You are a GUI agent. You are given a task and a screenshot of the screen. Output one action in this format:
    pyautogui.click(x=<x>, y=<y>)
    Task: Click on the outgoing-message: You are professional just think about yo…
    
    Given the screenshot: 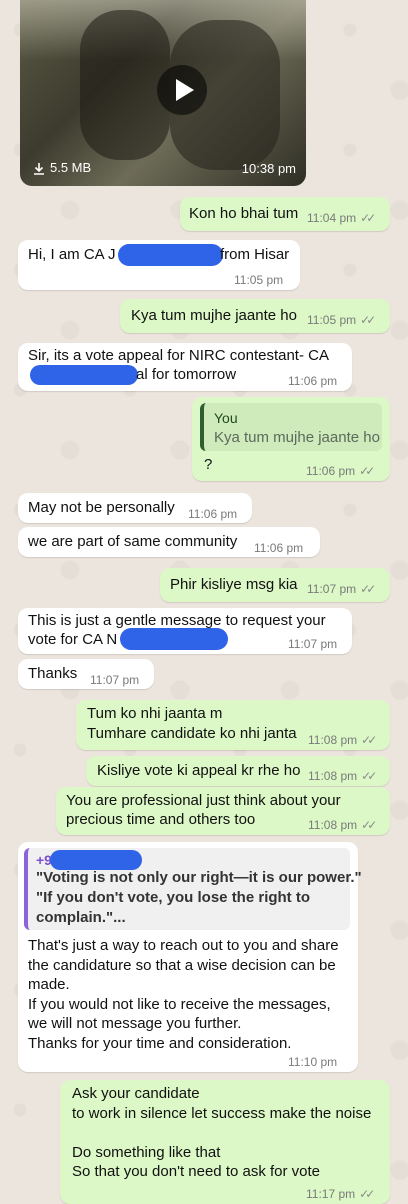 What is the action you would take?
    pyautogui.click(x=223, y=811)
    